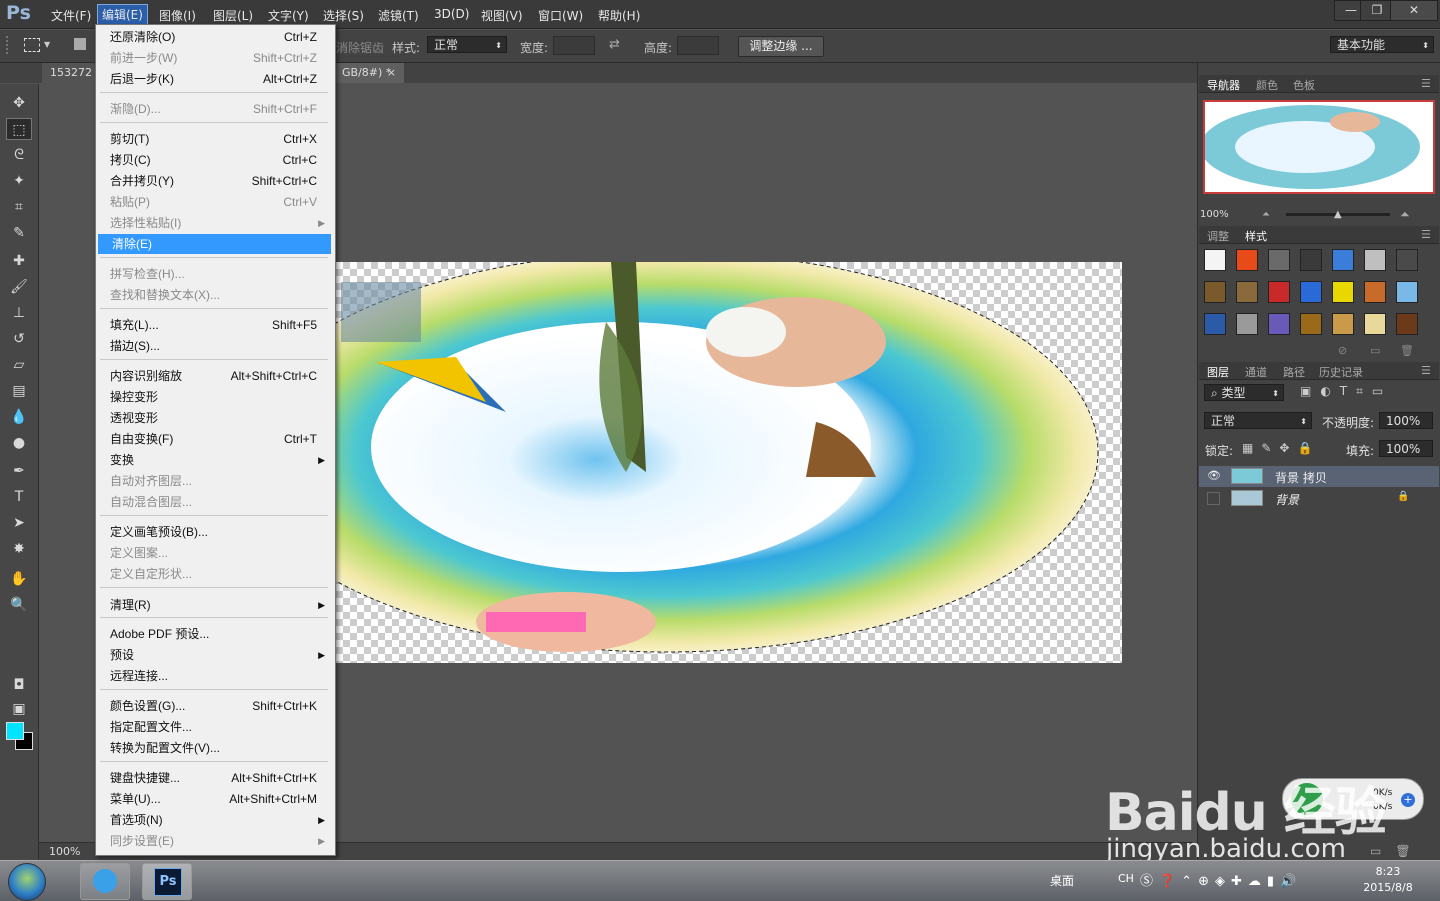  What do you see at coordinates (71, 15) in the screenshot?
I see `menu-0: 文件(F)` at bounding box center [71, 15].